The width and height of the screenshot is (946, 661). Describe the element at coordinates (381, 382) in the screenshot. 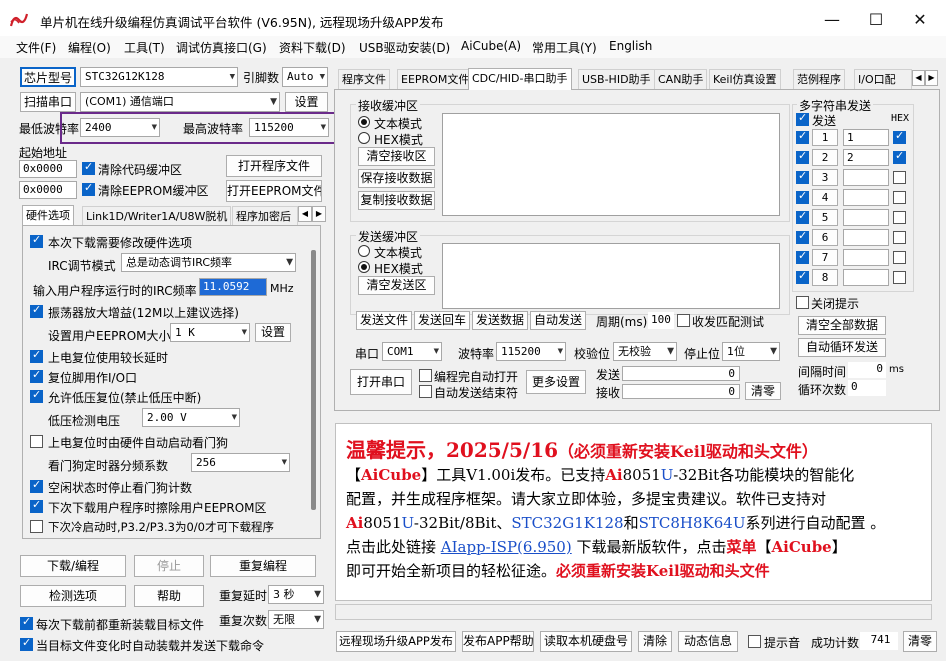

I see `open-port-button: 打开串口` at that location.